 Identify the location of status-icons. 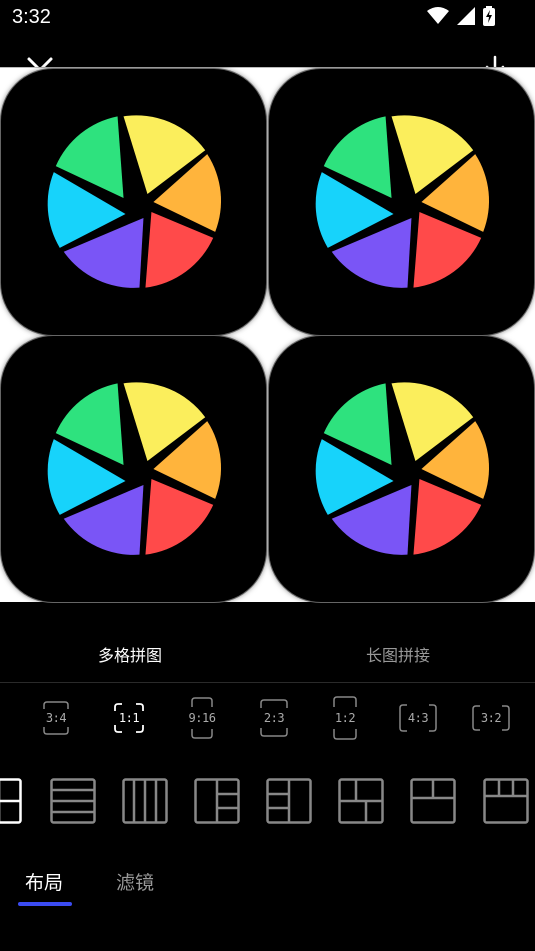
(461, 18).